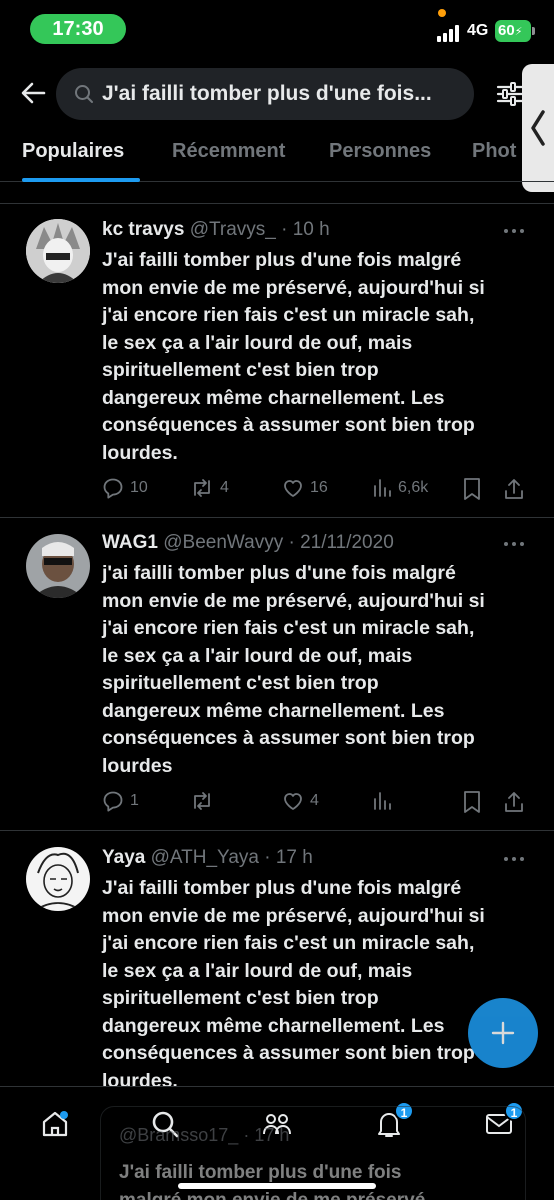 The height and width of the screenshot is (1200, 554). I want to click on search-icon, so click(84, 94).